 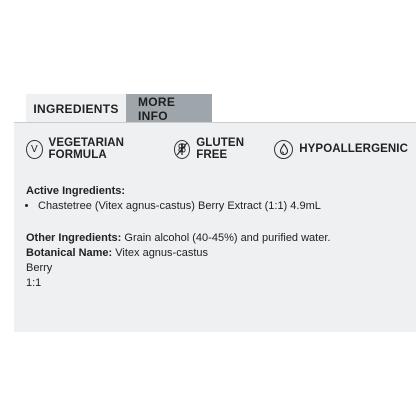 What do you see at coordinates (34, 149) in the screenshot?
I see `vegetarian-v-icon: V` at bounding box center [34, 149].